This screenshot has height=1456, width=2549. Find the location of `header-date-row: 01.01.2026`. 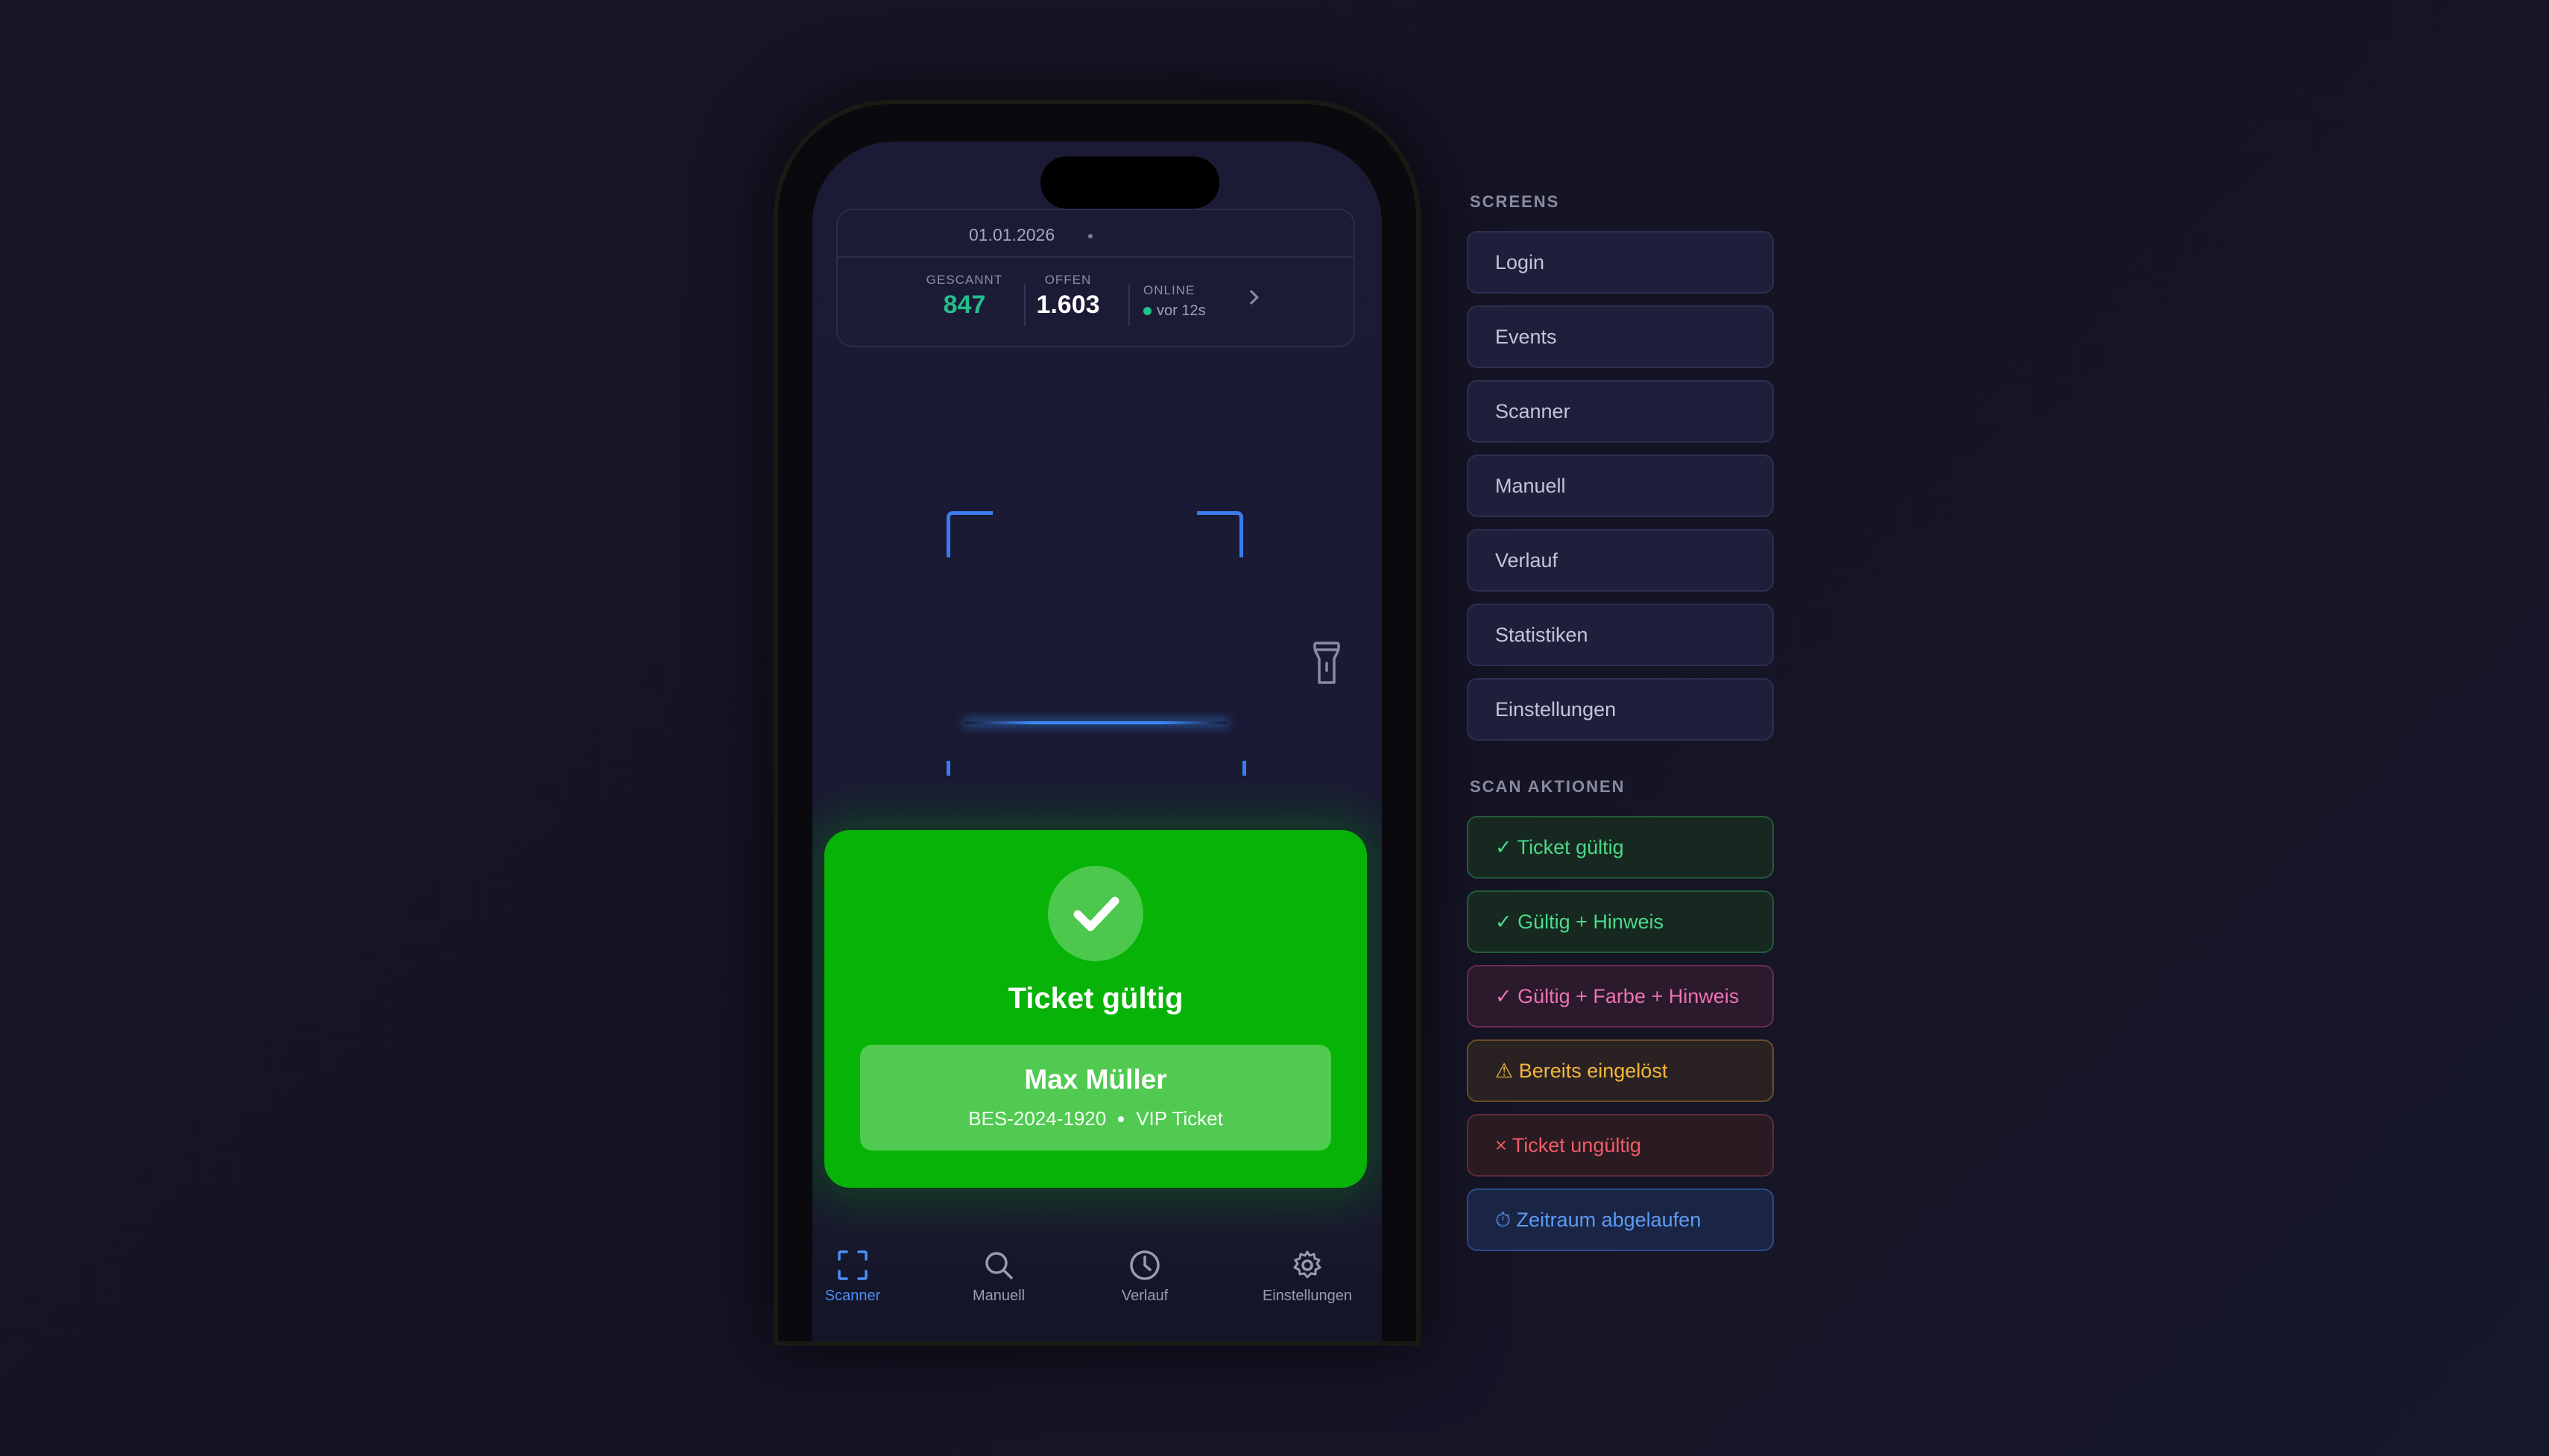

header-date-row: 01.01.2026 is located at coordinates (1096, 234).